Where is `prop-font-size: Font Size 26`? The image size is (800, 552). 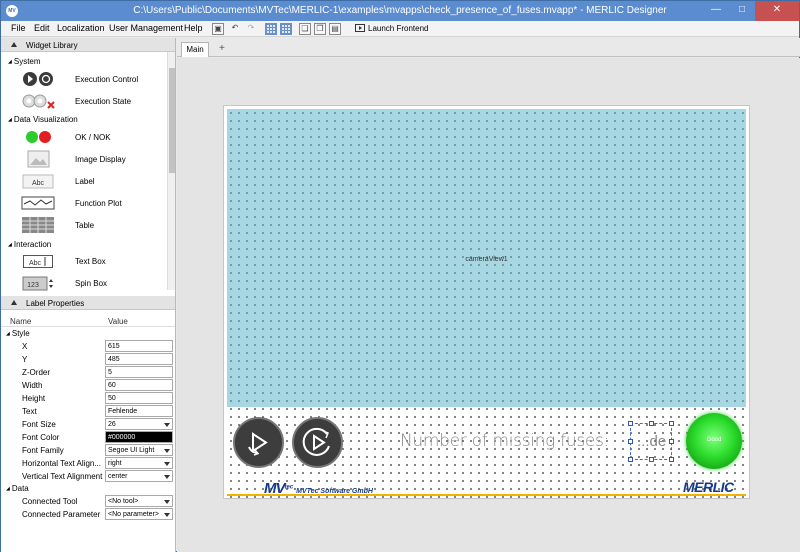
prop-font-size: Font Size 26 is located at coordinates (88, 424).